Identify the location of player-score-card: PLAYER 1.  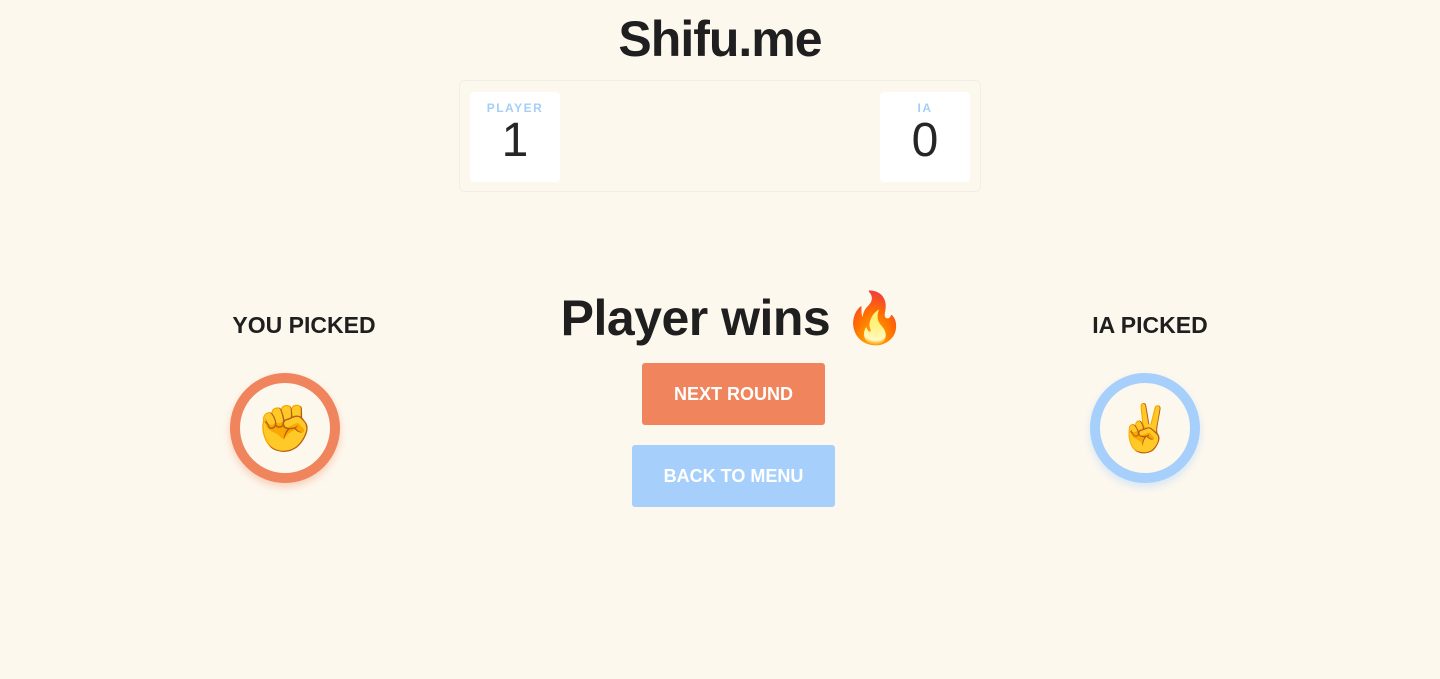
(515, 137).